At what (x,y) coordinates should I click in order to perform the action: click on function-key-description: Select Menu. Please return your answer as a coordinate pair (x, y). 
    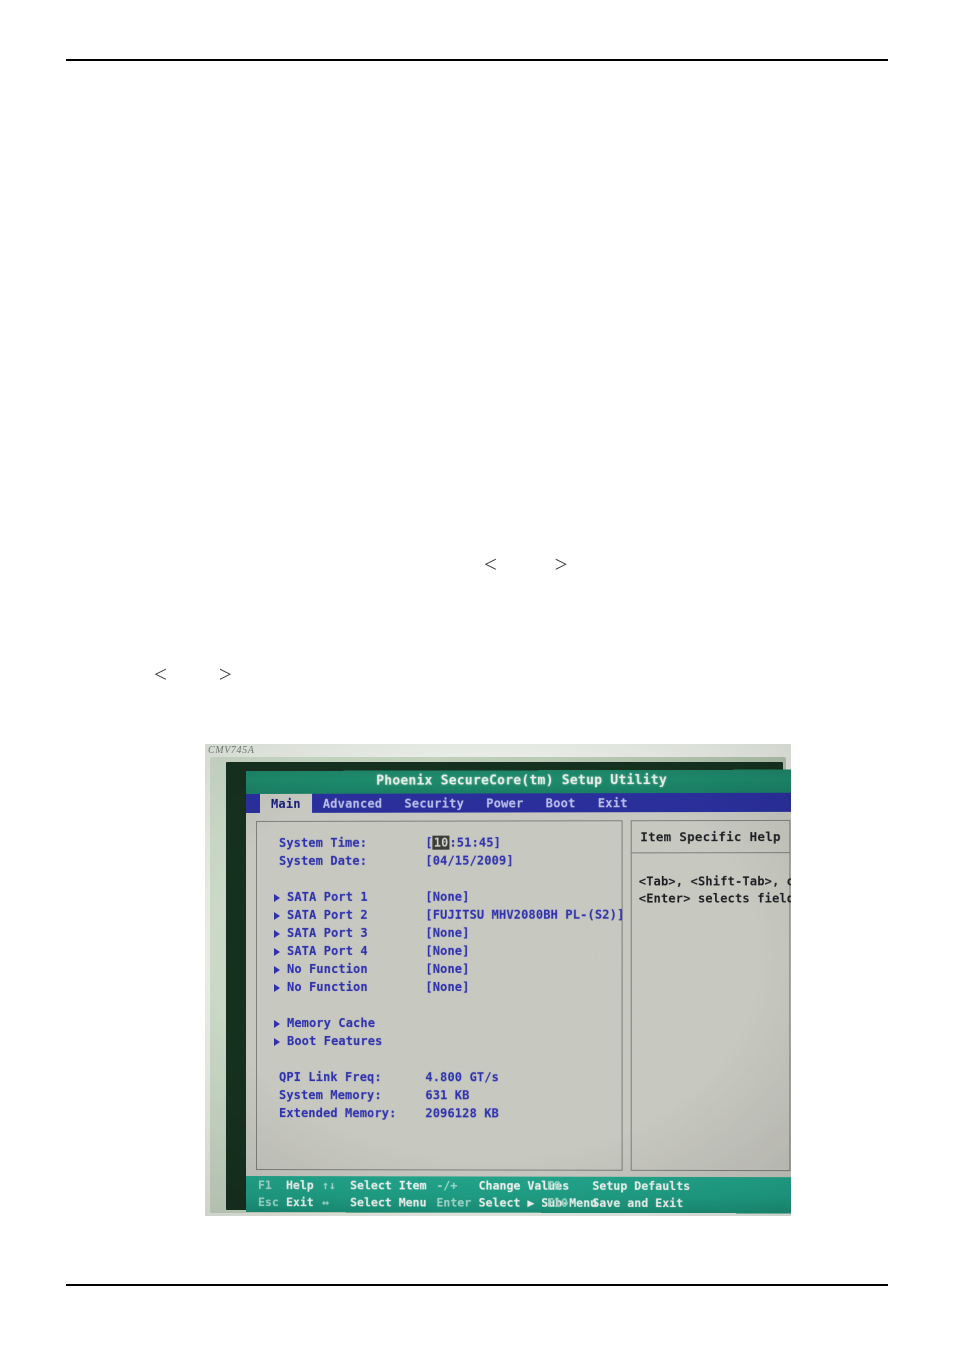
    Looking at the image, I should click on (388, 1202).